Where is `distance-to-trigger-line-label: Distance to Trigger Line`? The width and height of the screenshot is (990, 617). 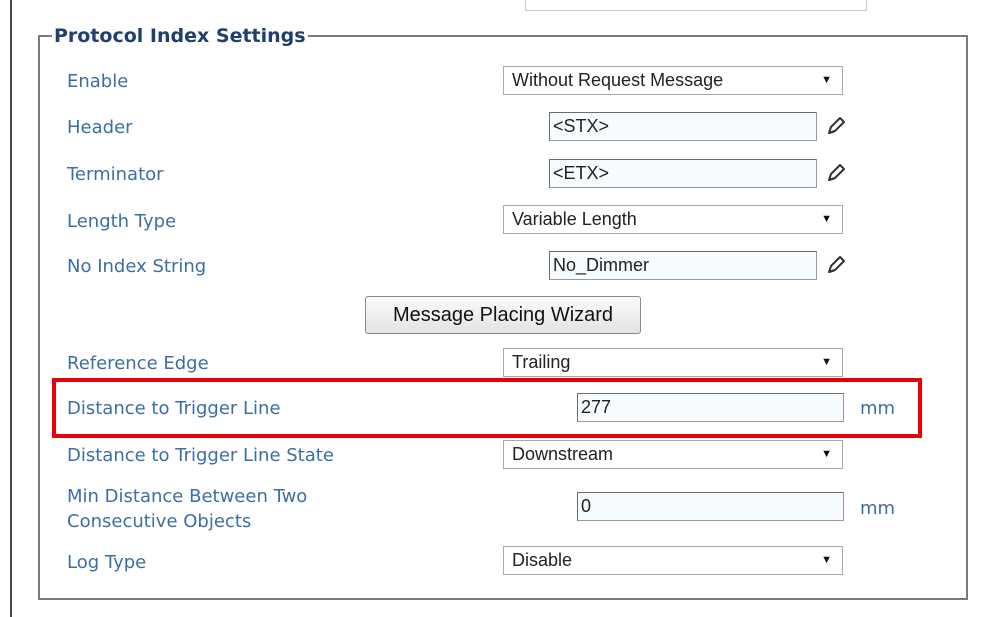
distance-to-trigger-line-label: Distance to Trigger Line is located at coordinates (174, 408).